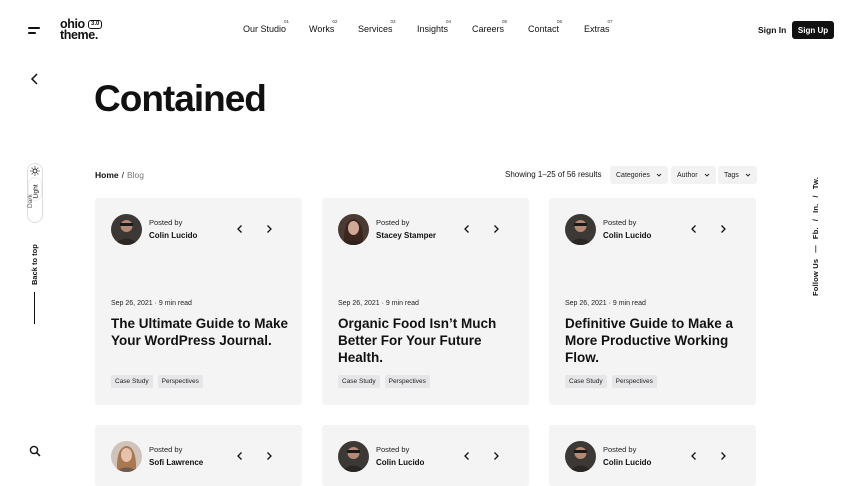 This screenshot has height=486, width=850. What do you see at coordinates (815, 249) in the screenshot?
I see `dash: —` at bounding box center [815, 249].